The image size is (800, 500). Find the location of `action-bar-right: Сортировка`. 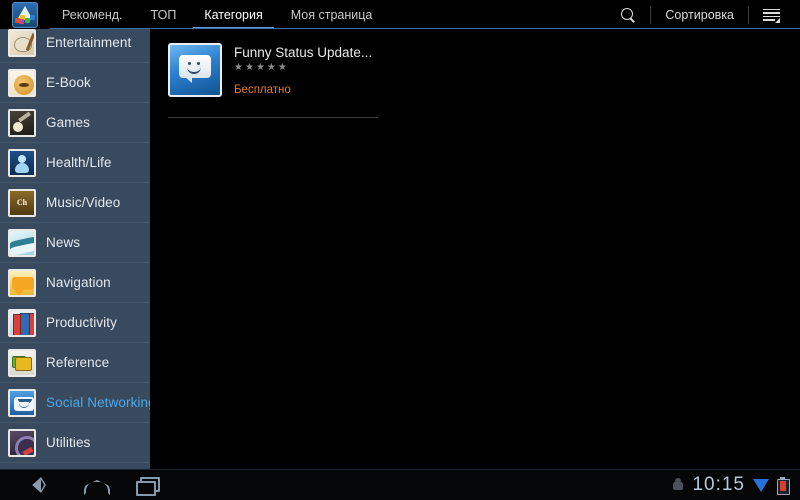

action-bar-right: Сортировка is located at coordinates (704, 15).